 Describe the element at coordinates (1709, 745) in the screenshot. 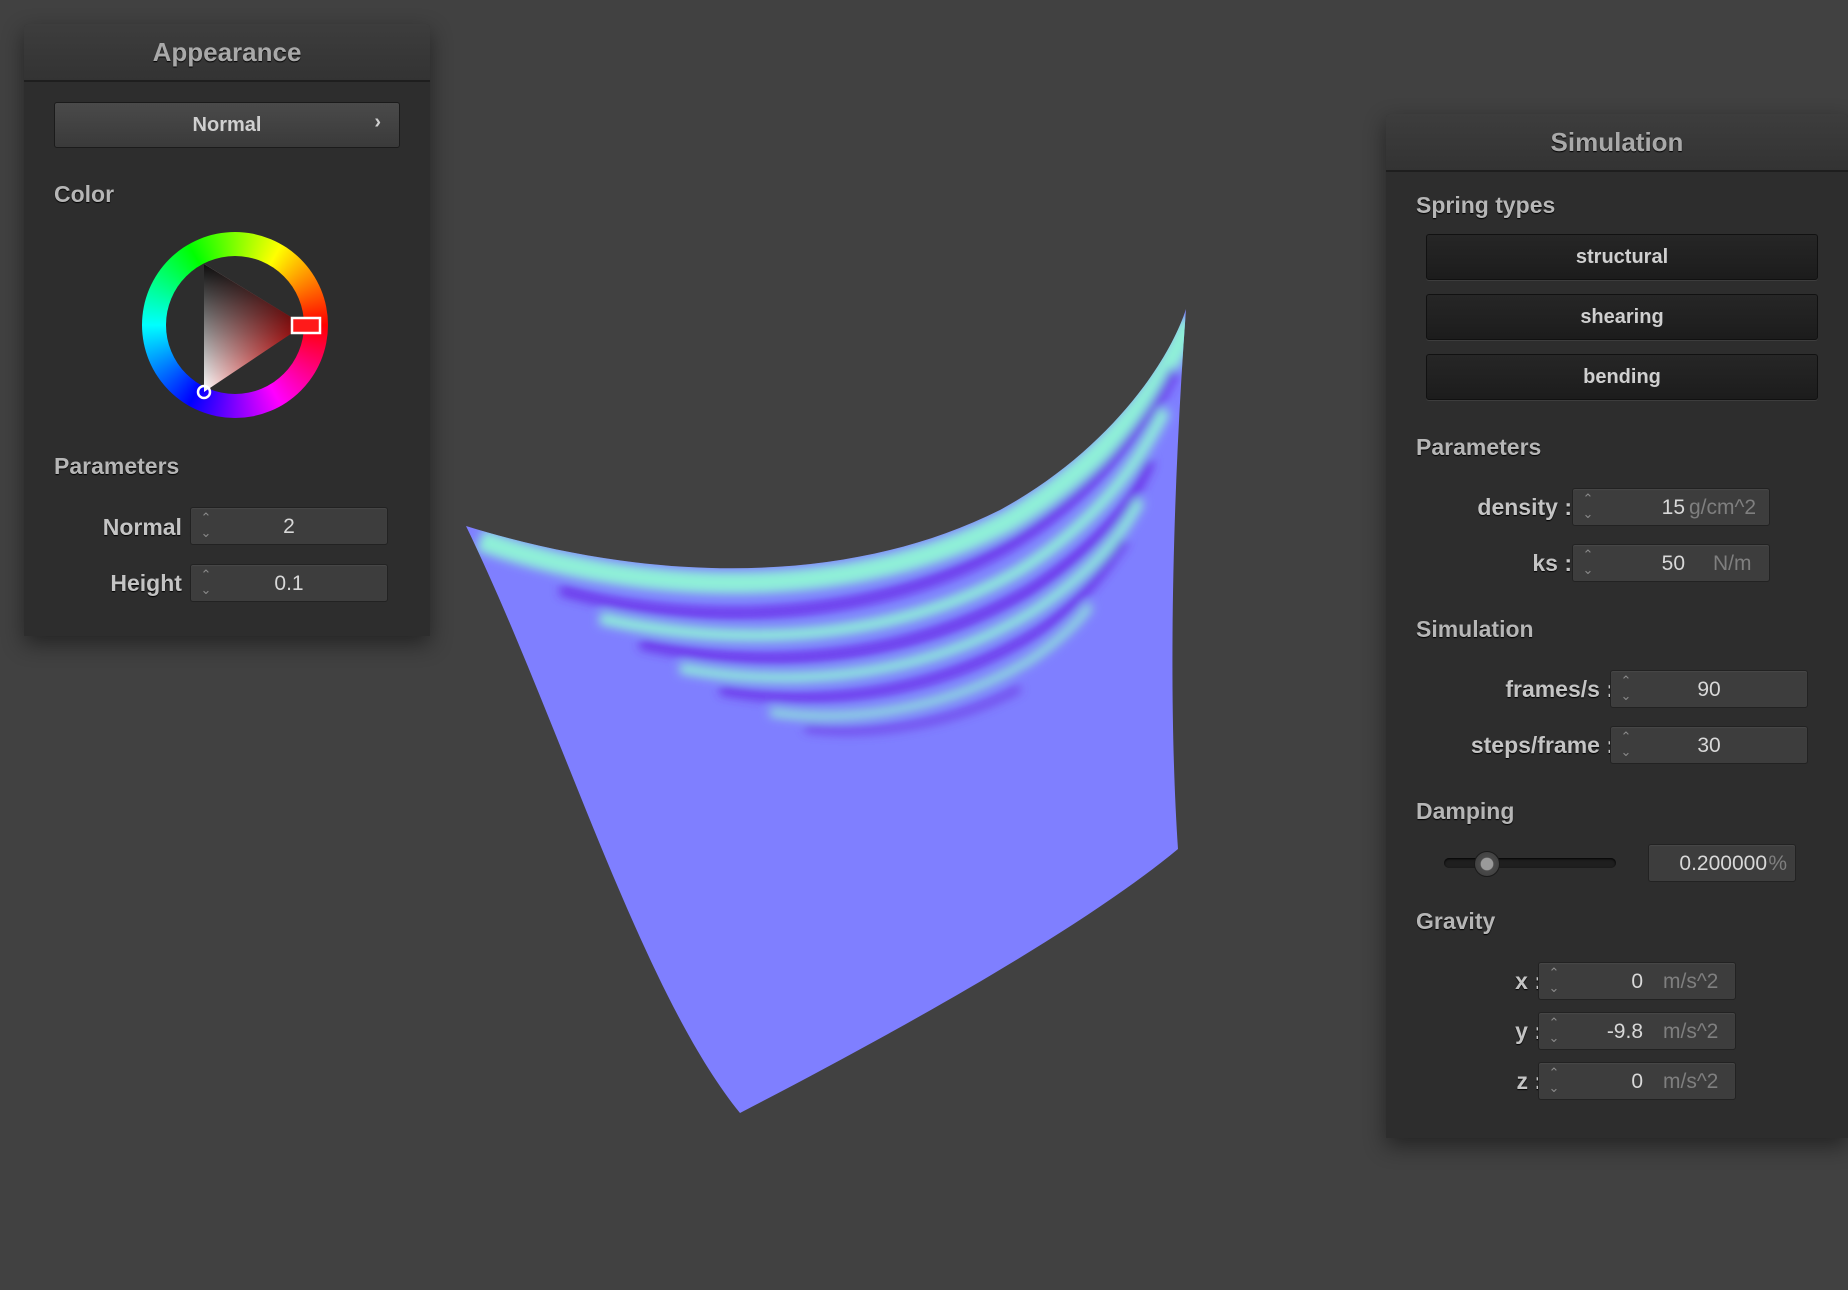

I see `steps-per-frame-spinbox: ⌃ ⌄ 30` at that location.